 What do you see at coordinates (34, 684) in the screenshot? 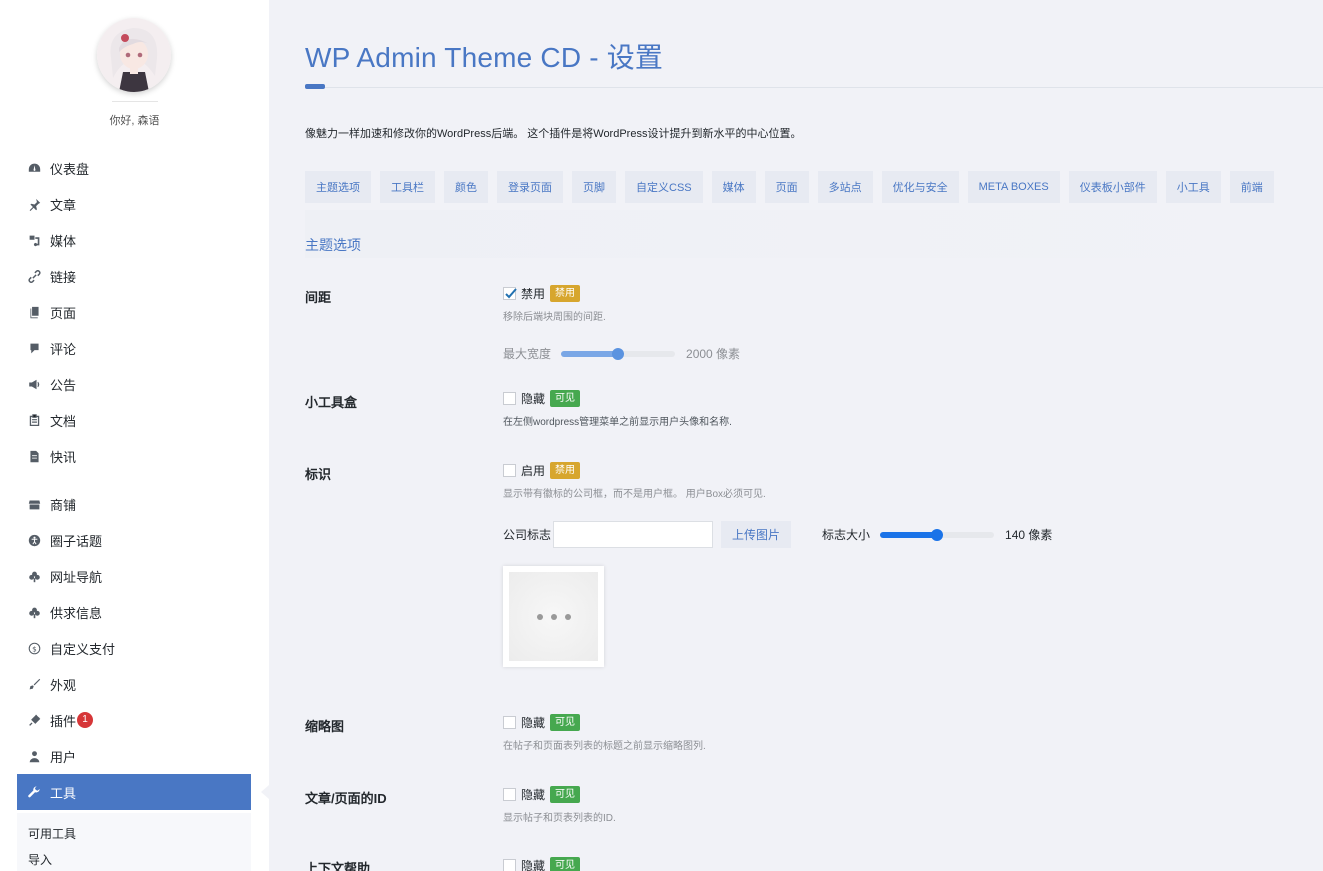
I see `brush-icon` at bounding box center [34, 684].